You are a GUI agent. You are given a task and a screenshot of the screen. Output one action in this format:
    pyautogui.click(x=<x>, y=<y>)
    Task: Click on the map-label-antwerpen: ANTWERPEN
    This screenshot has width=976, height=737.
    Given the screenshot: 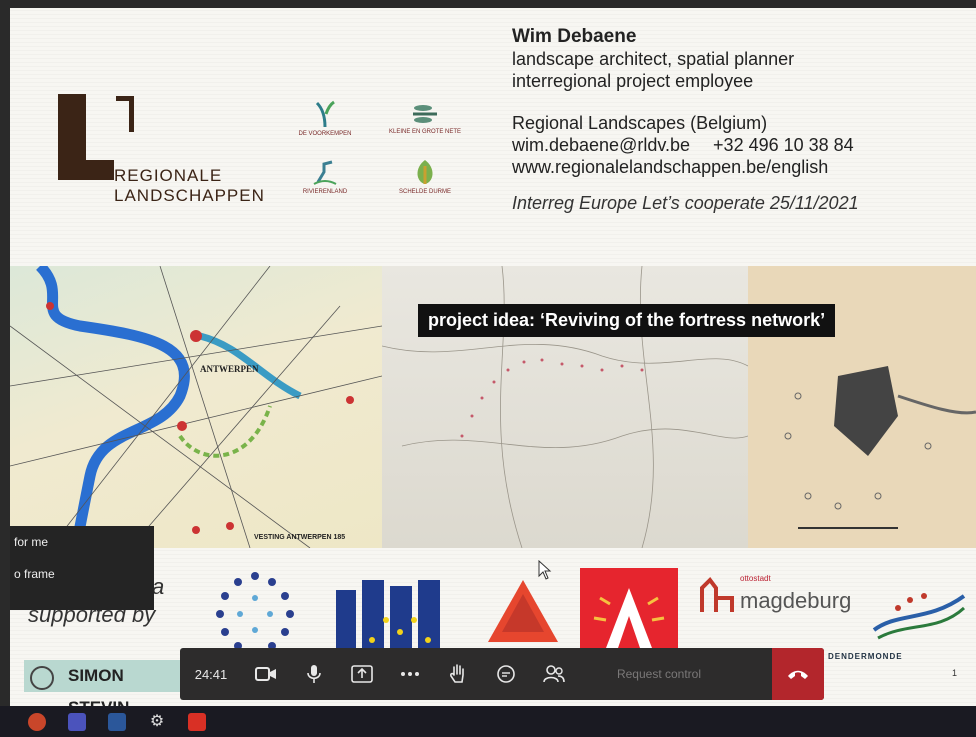 What is the action you would take?
    pyautogui.click(x=229, y=369)
    